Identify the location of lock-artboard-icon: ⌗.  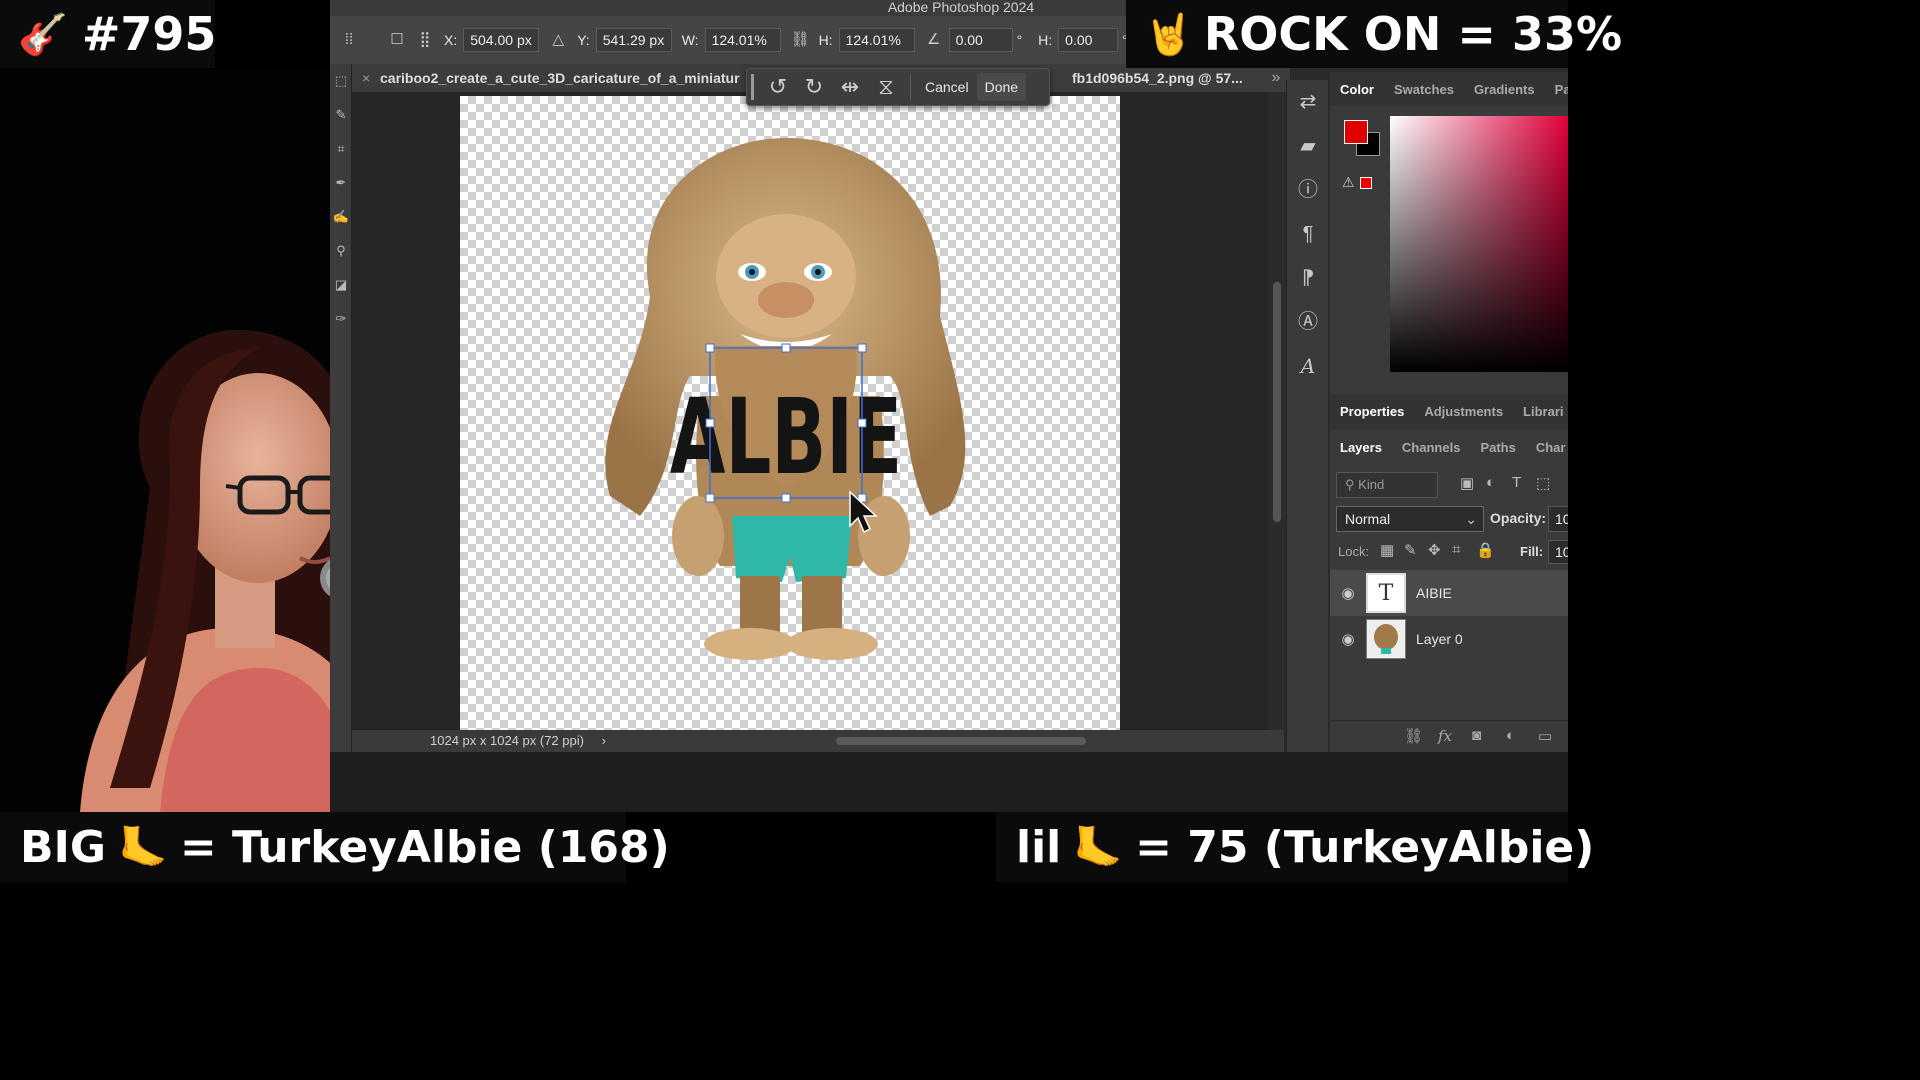
(1456, 549).